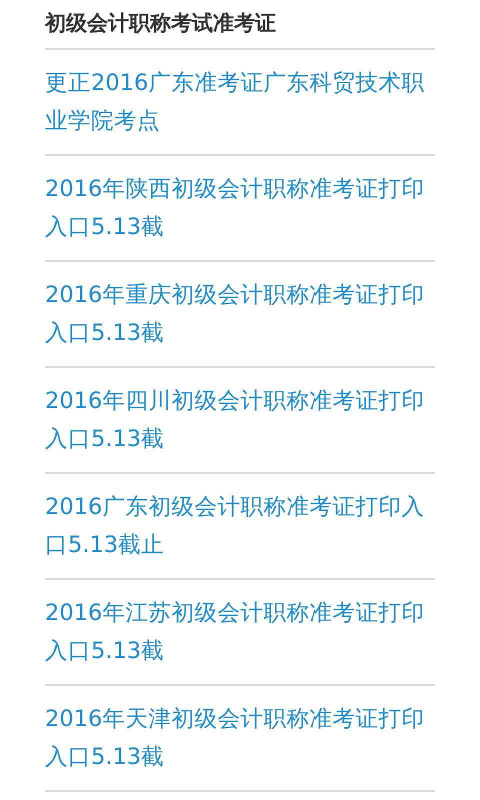  What do you see at coordinates (240, 526) in the screenshot?
I see `article-link: 2016广东初级会计职称准考证打印入口5.13截止` at bounding box center [240, 526].